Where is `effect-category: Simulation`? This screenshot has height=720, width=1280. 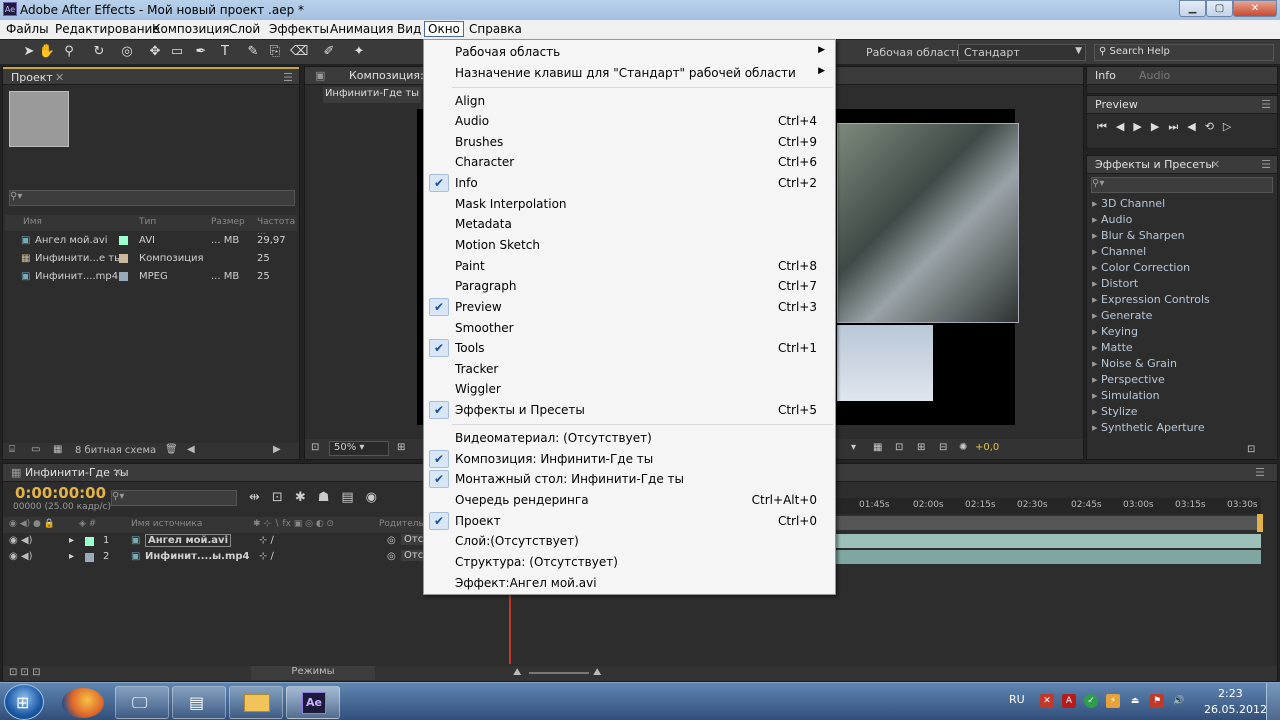
effect-category: Simulation is located at coordinates (1126, 395).